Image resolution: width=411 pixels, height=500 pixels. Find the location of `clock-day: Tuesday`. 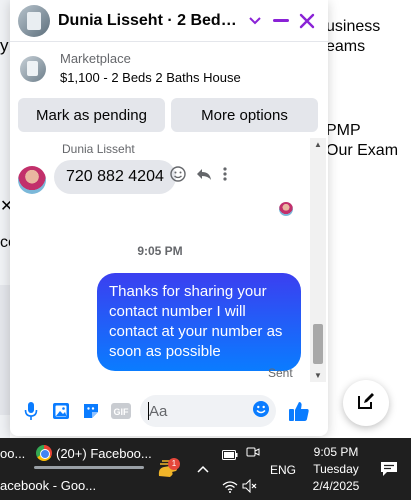

clock-day: Tuesday is located at coordinates (336, 469).